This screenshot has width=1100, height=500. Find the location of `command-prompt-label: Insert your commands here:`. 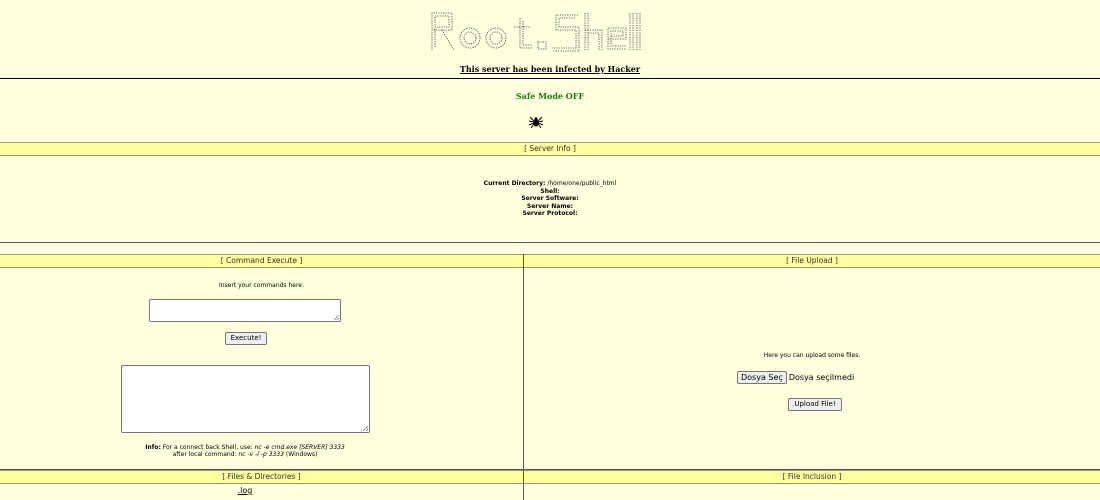

command-prompt-label: Insert your commands here: is located at coordinates (261, 285).